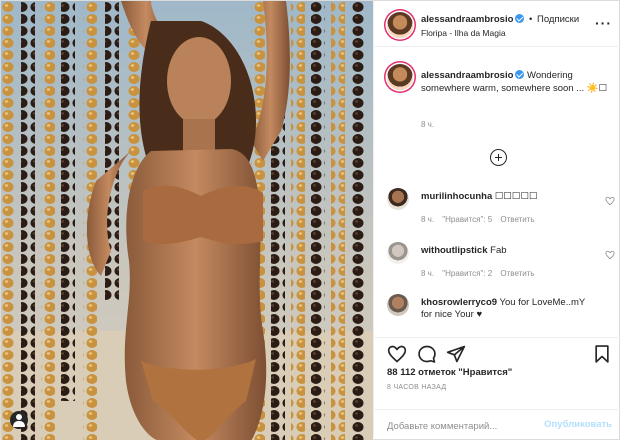  I want to click on author-username: alessandraambrosio, so click(467, 19).